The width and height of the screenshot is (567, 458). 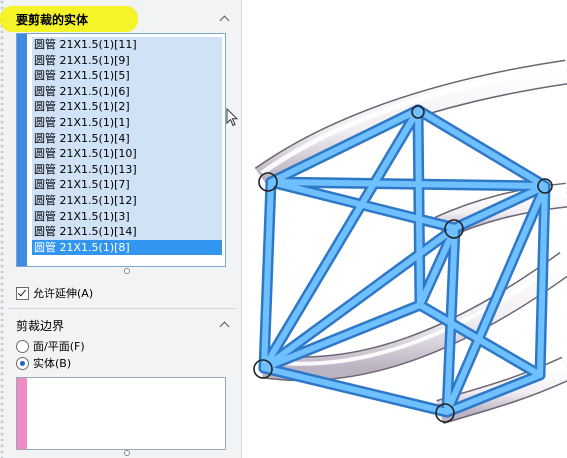 What do you see at coordinates (127, 247) in the screenshot?
I see `list-item: 圆管 21X1.5(1)[8]` at bounding box center [127, 247].